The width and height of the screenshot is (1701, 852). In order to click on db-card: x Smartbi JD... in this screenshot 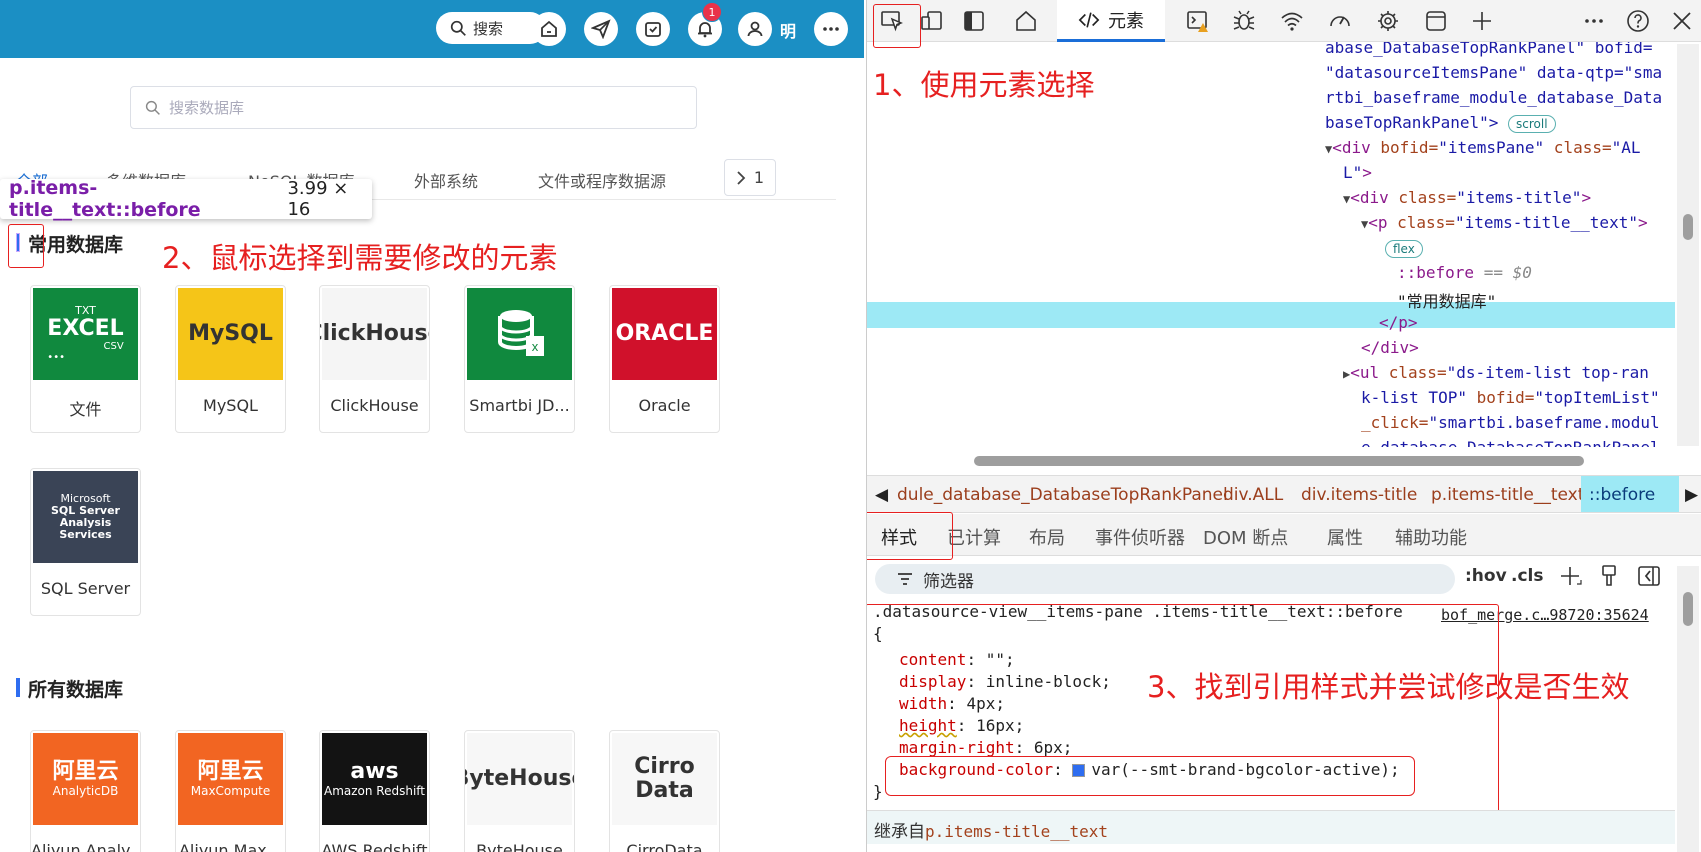, I will do `click(519, 359)`.